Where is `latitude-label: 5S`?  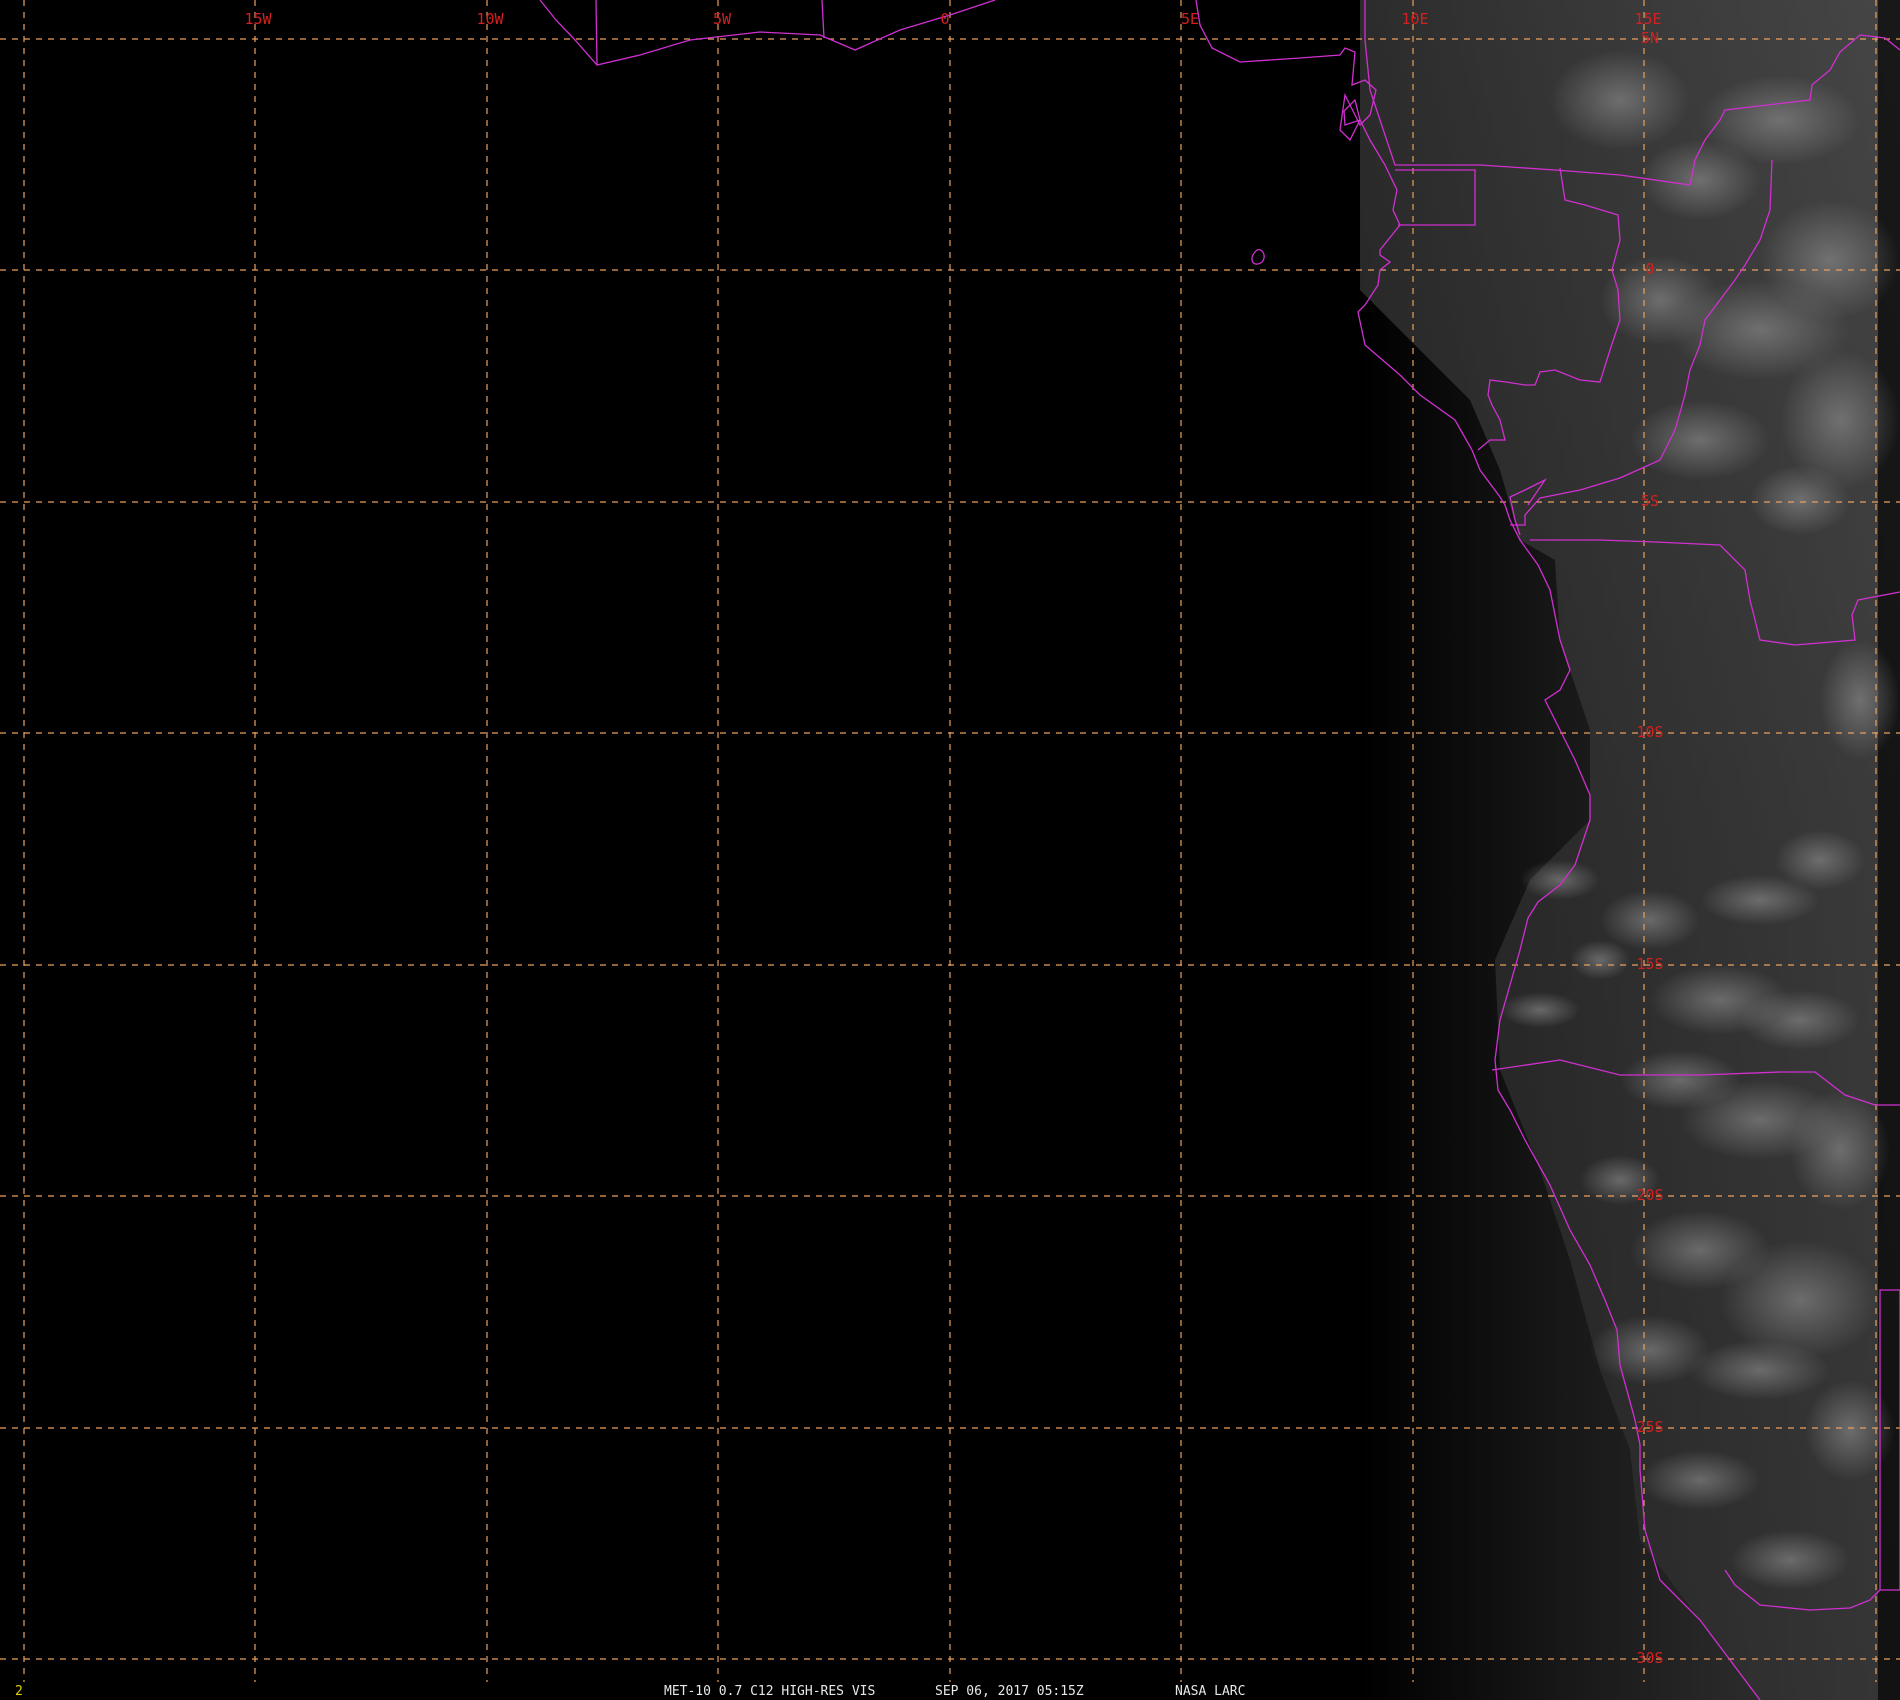 latitude-label: 5S is located at coordinates (1650, 501).